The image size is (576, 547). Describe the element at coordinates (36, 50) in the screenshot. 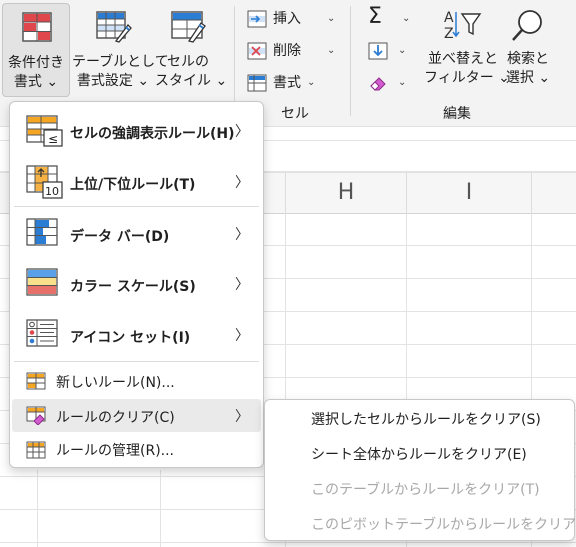

I see `conditional-formatting-button: 条件付き 書式 ⌄` at that location.